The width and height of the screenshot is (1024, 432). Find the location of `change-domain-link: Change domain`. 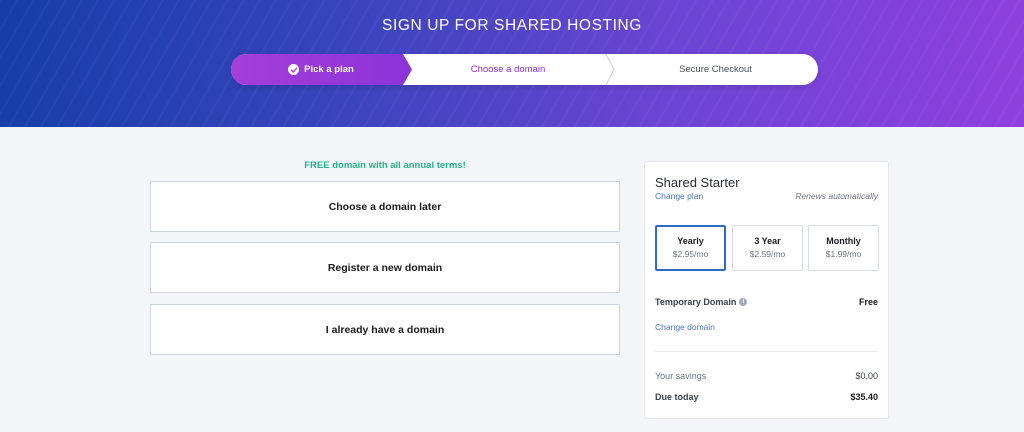

change-domain-link: Change domain is located at coordinates (685, 327).